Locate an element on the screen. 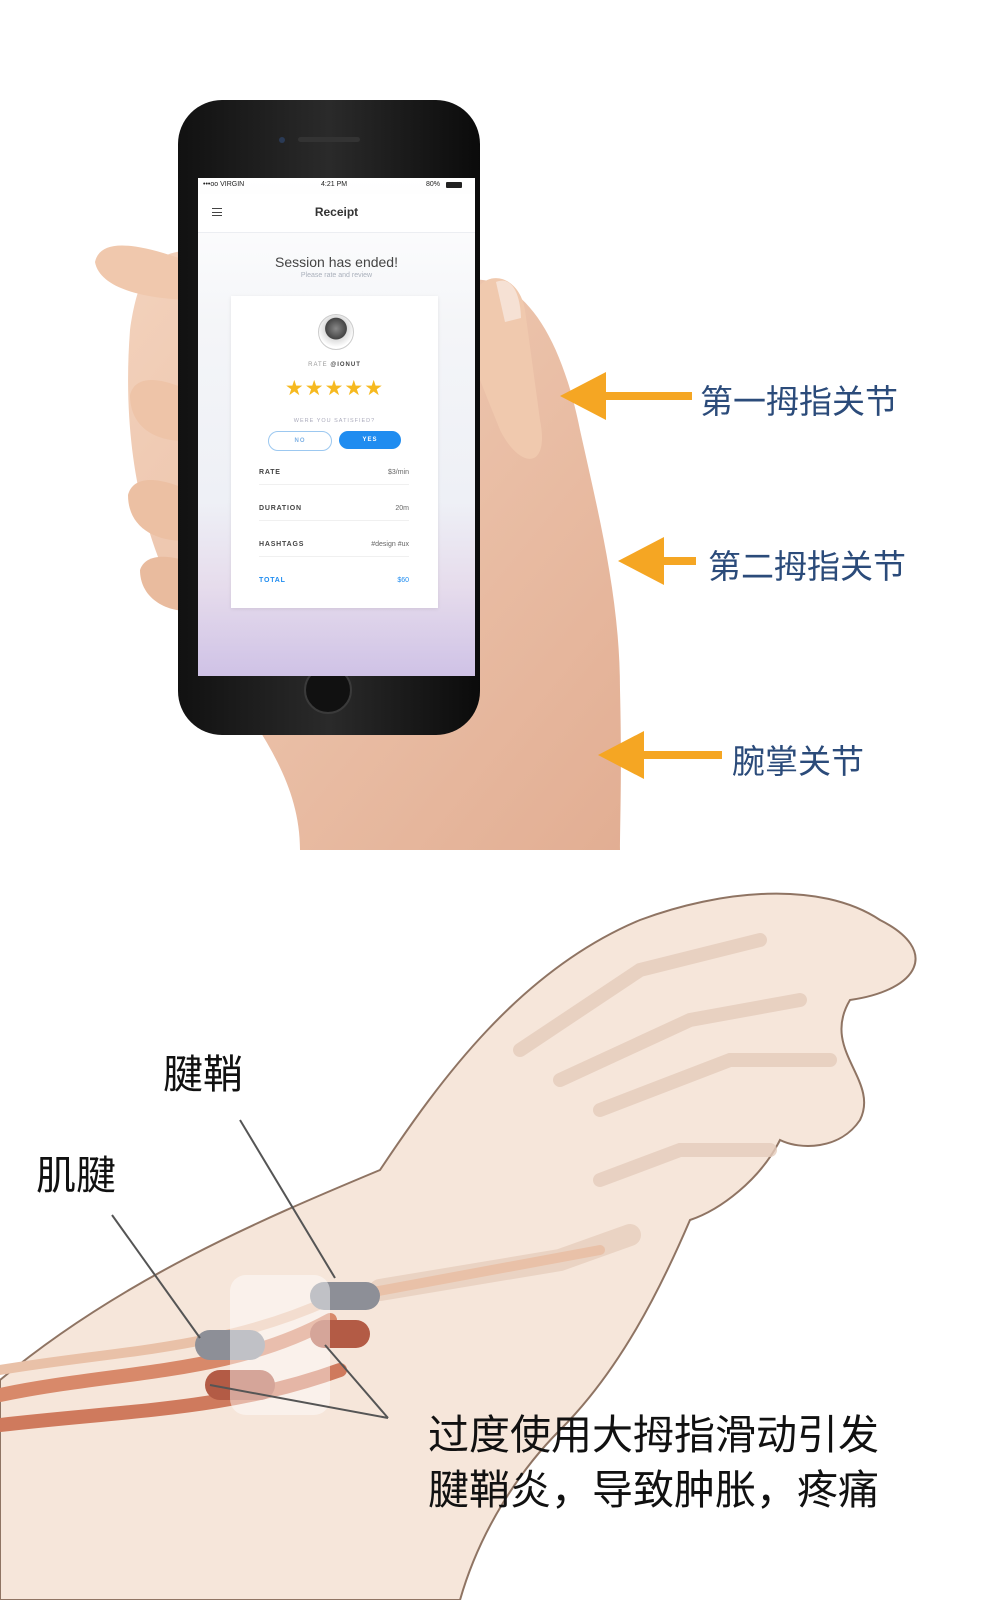 The height and width of the screenshot is (1600, 1000). rate-user-label: RATE @IONUT is located at coordinates (334, 365).